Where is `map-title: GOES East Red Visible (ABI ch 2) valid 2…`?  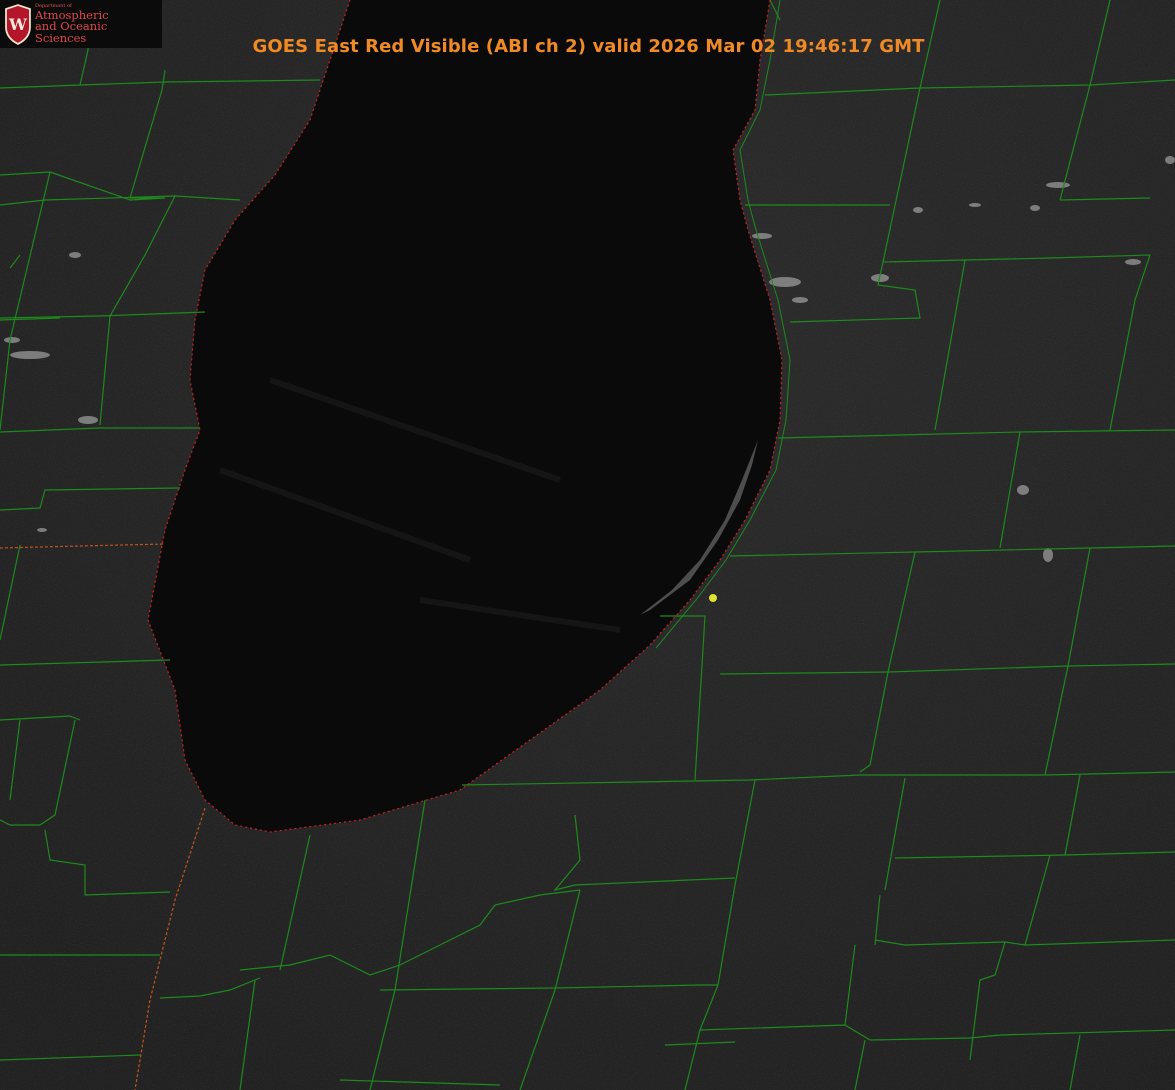 map-title: GOES East Red Visible (ABI ch 2) valid 2… is located at coordinates (588, 46).